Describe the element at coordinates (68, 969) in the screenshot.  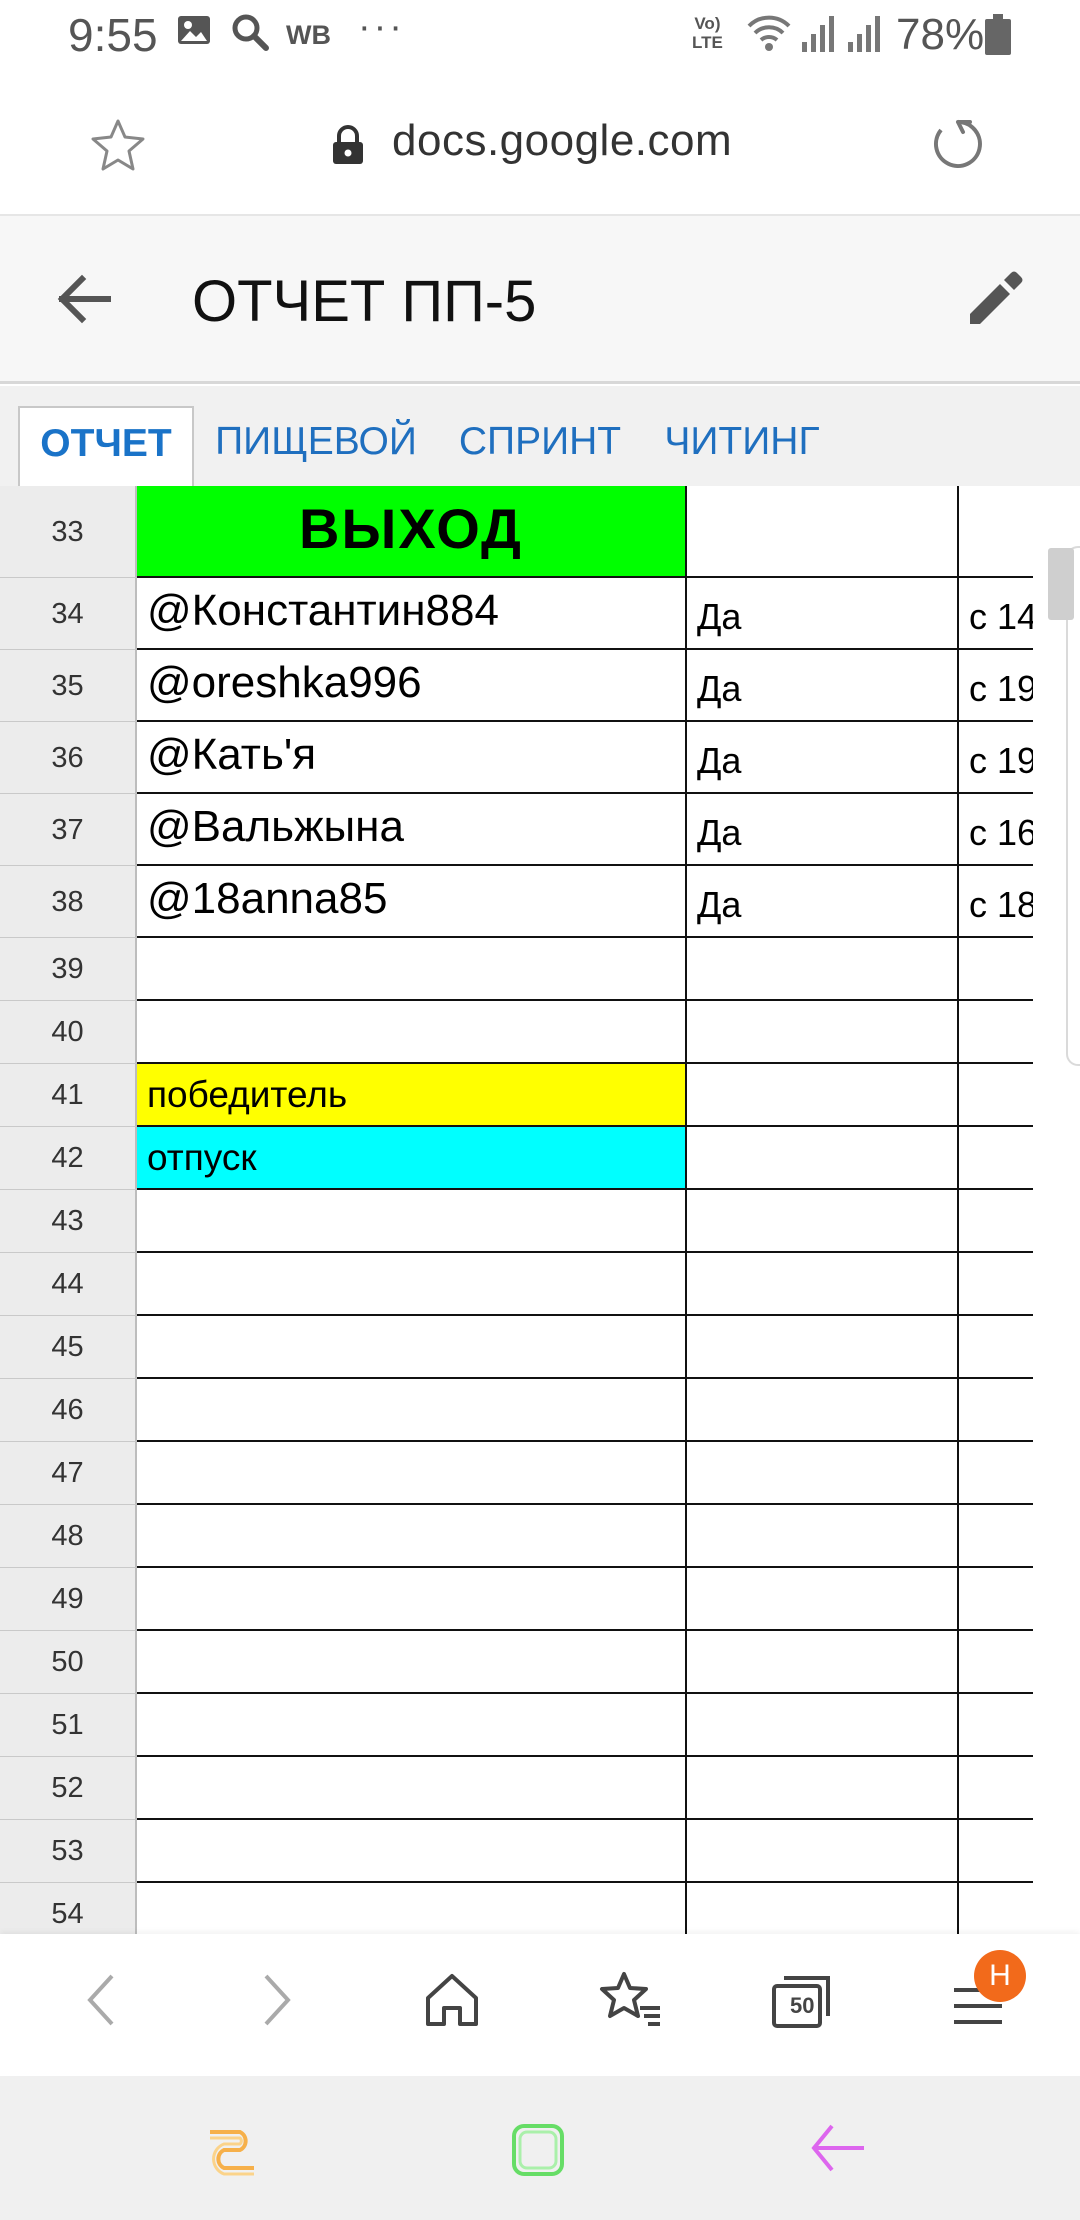
I see `row-header: 39` at that location.